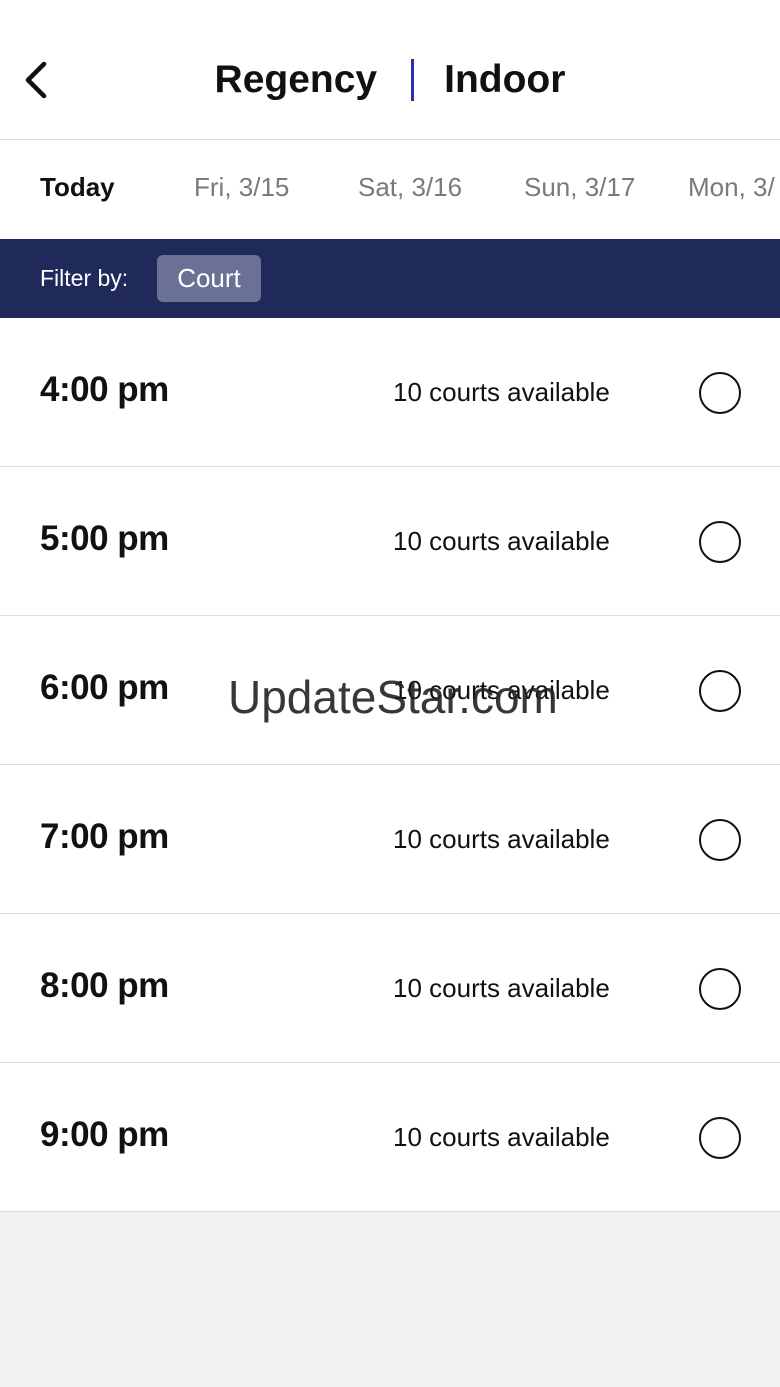 The width and height of the screenshot is (780, 1387). What do you see at coordinates (104, 985) in the screenshot?
I see `slot-time: 8:00 pm` at bounding box center [104, 985].